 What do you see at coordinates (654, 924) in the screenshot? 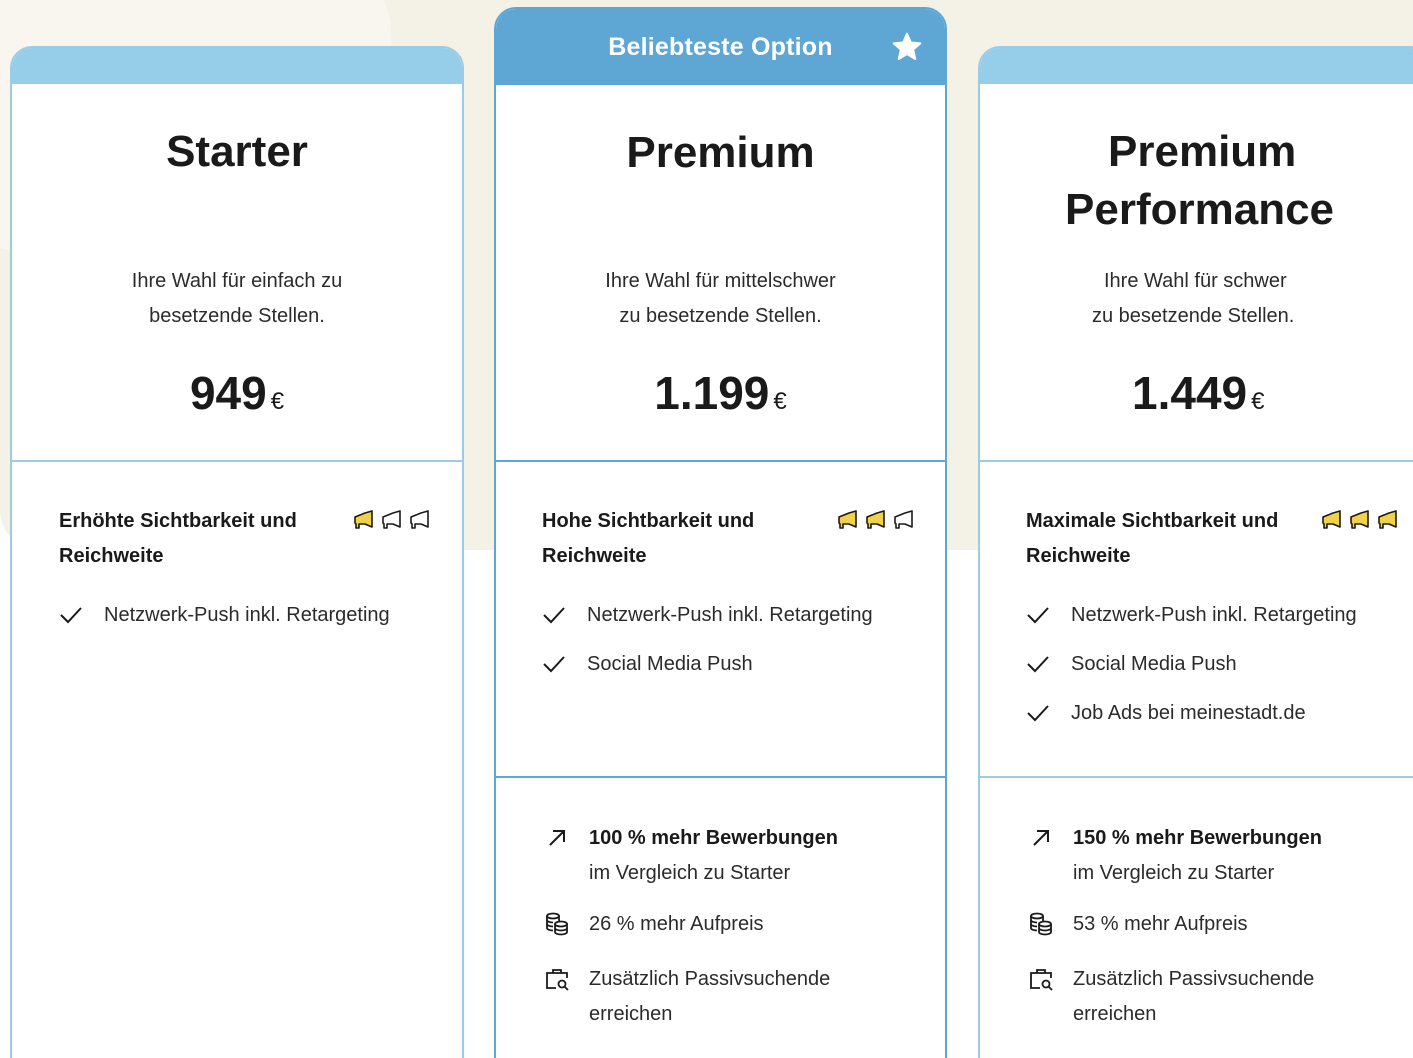
I see `surcharge-stat: 26 % mehr Aufpreis` at bounding box center [654, 924].